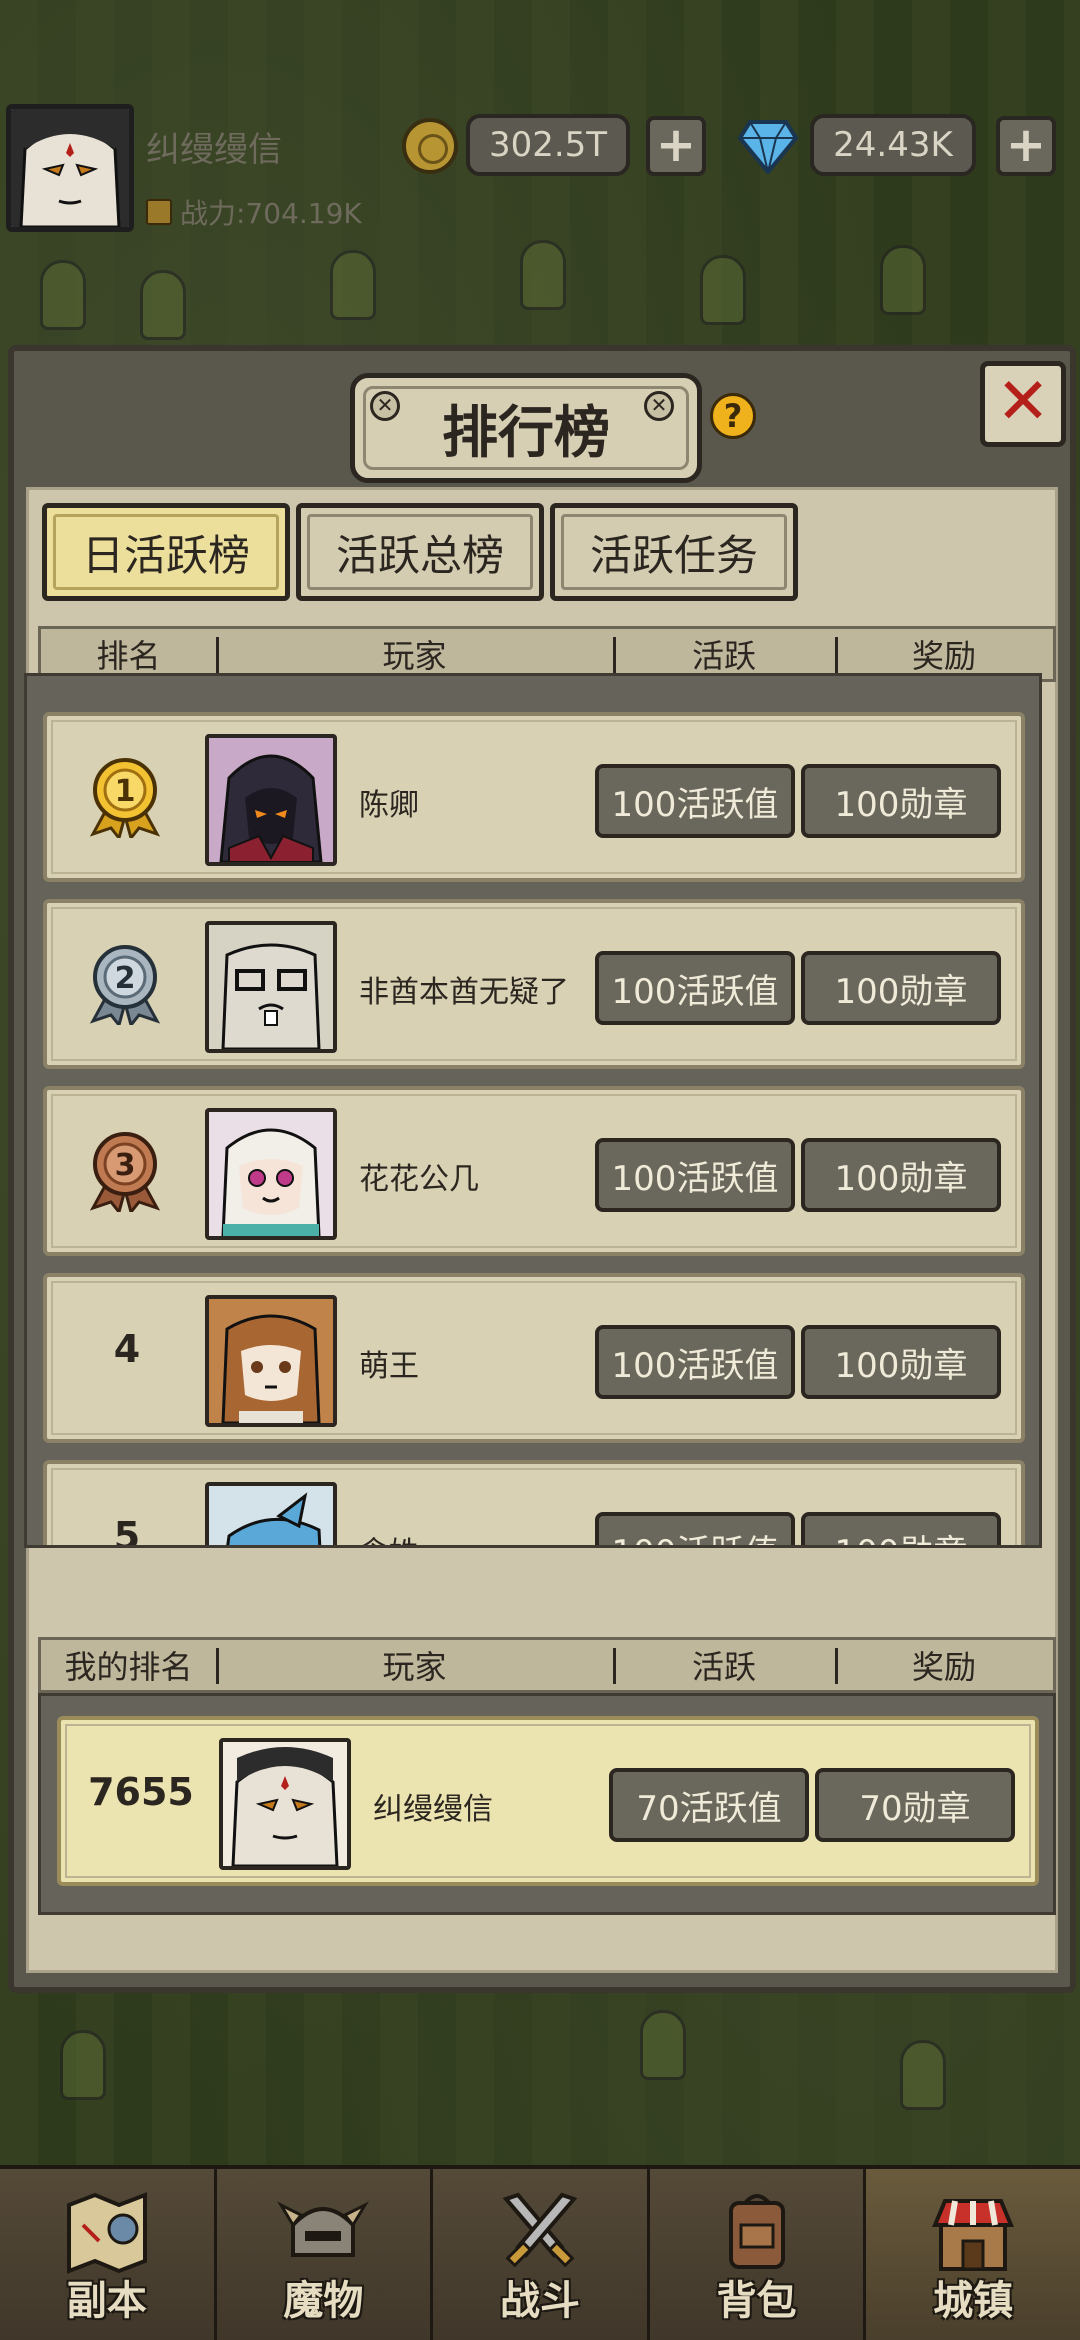  What do you see at coordinates (70, 168) in the screenshot?
I see `player-avatar` at bounding box center [70, 168].